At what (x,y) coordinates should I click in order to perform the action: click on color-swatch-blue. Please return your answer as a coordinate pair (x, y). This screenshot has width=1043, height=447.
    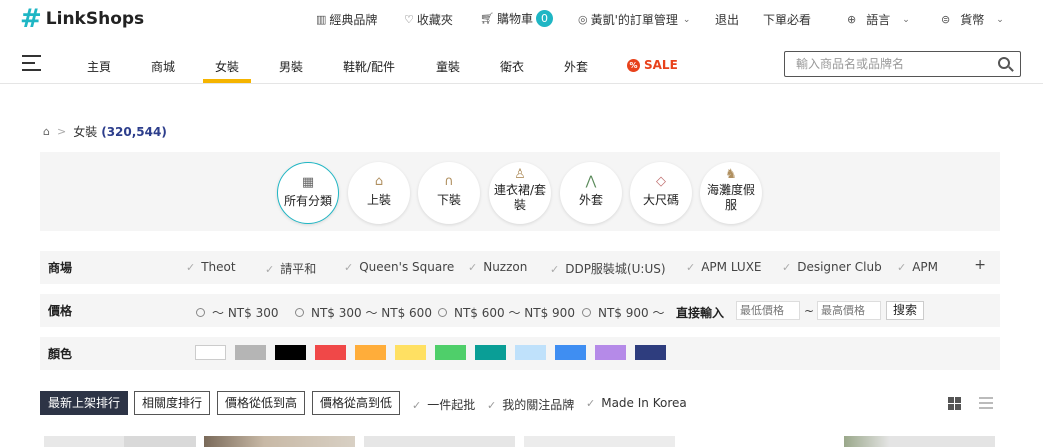
    Looking at the image, I should click on (570, 352).